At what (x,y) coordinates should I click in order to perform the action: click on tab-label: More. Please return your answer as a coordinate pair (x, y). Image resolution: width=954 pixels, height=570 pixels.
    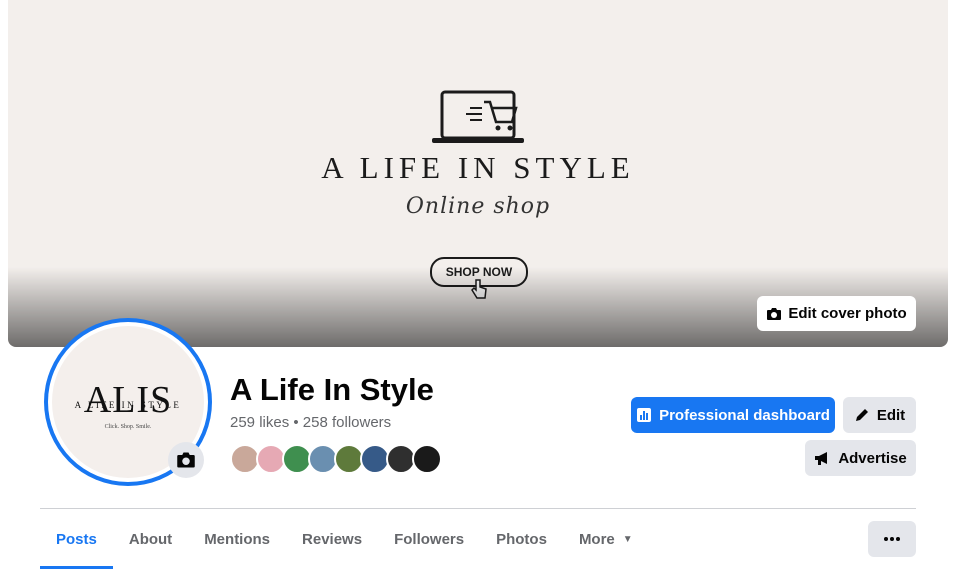
    Looking at the image, I should click on (596, 539).